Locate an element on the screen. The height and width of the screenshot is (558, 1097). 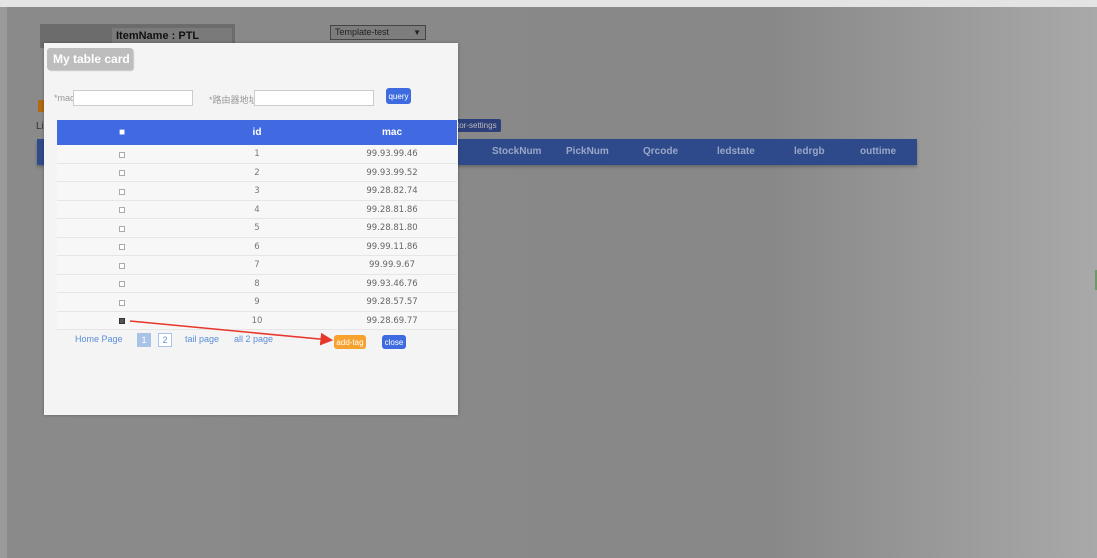
row-mac: 99.28.81.80 is located at coordinates (392, 228).